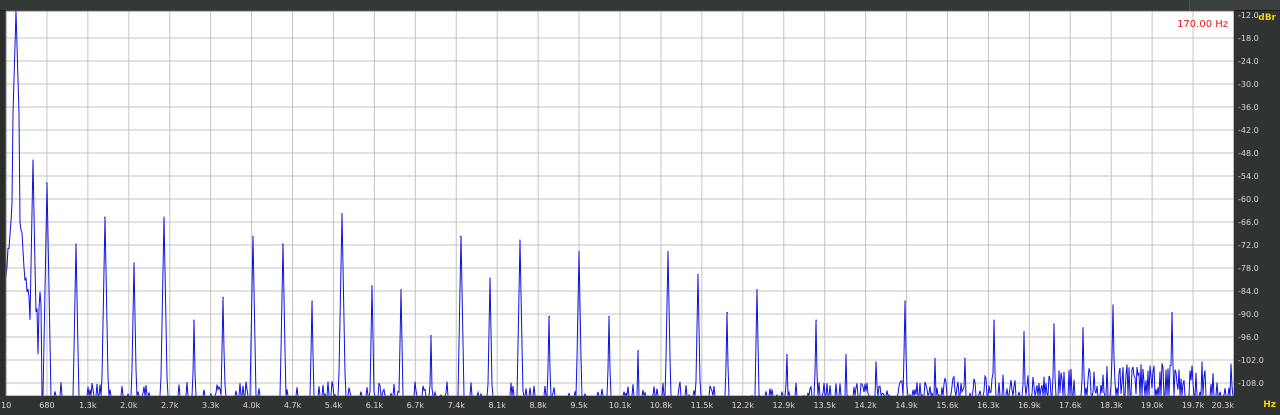 The image size is (1280, 415). I want to click on y-tick-label: -78.0, so click(1248, 268).